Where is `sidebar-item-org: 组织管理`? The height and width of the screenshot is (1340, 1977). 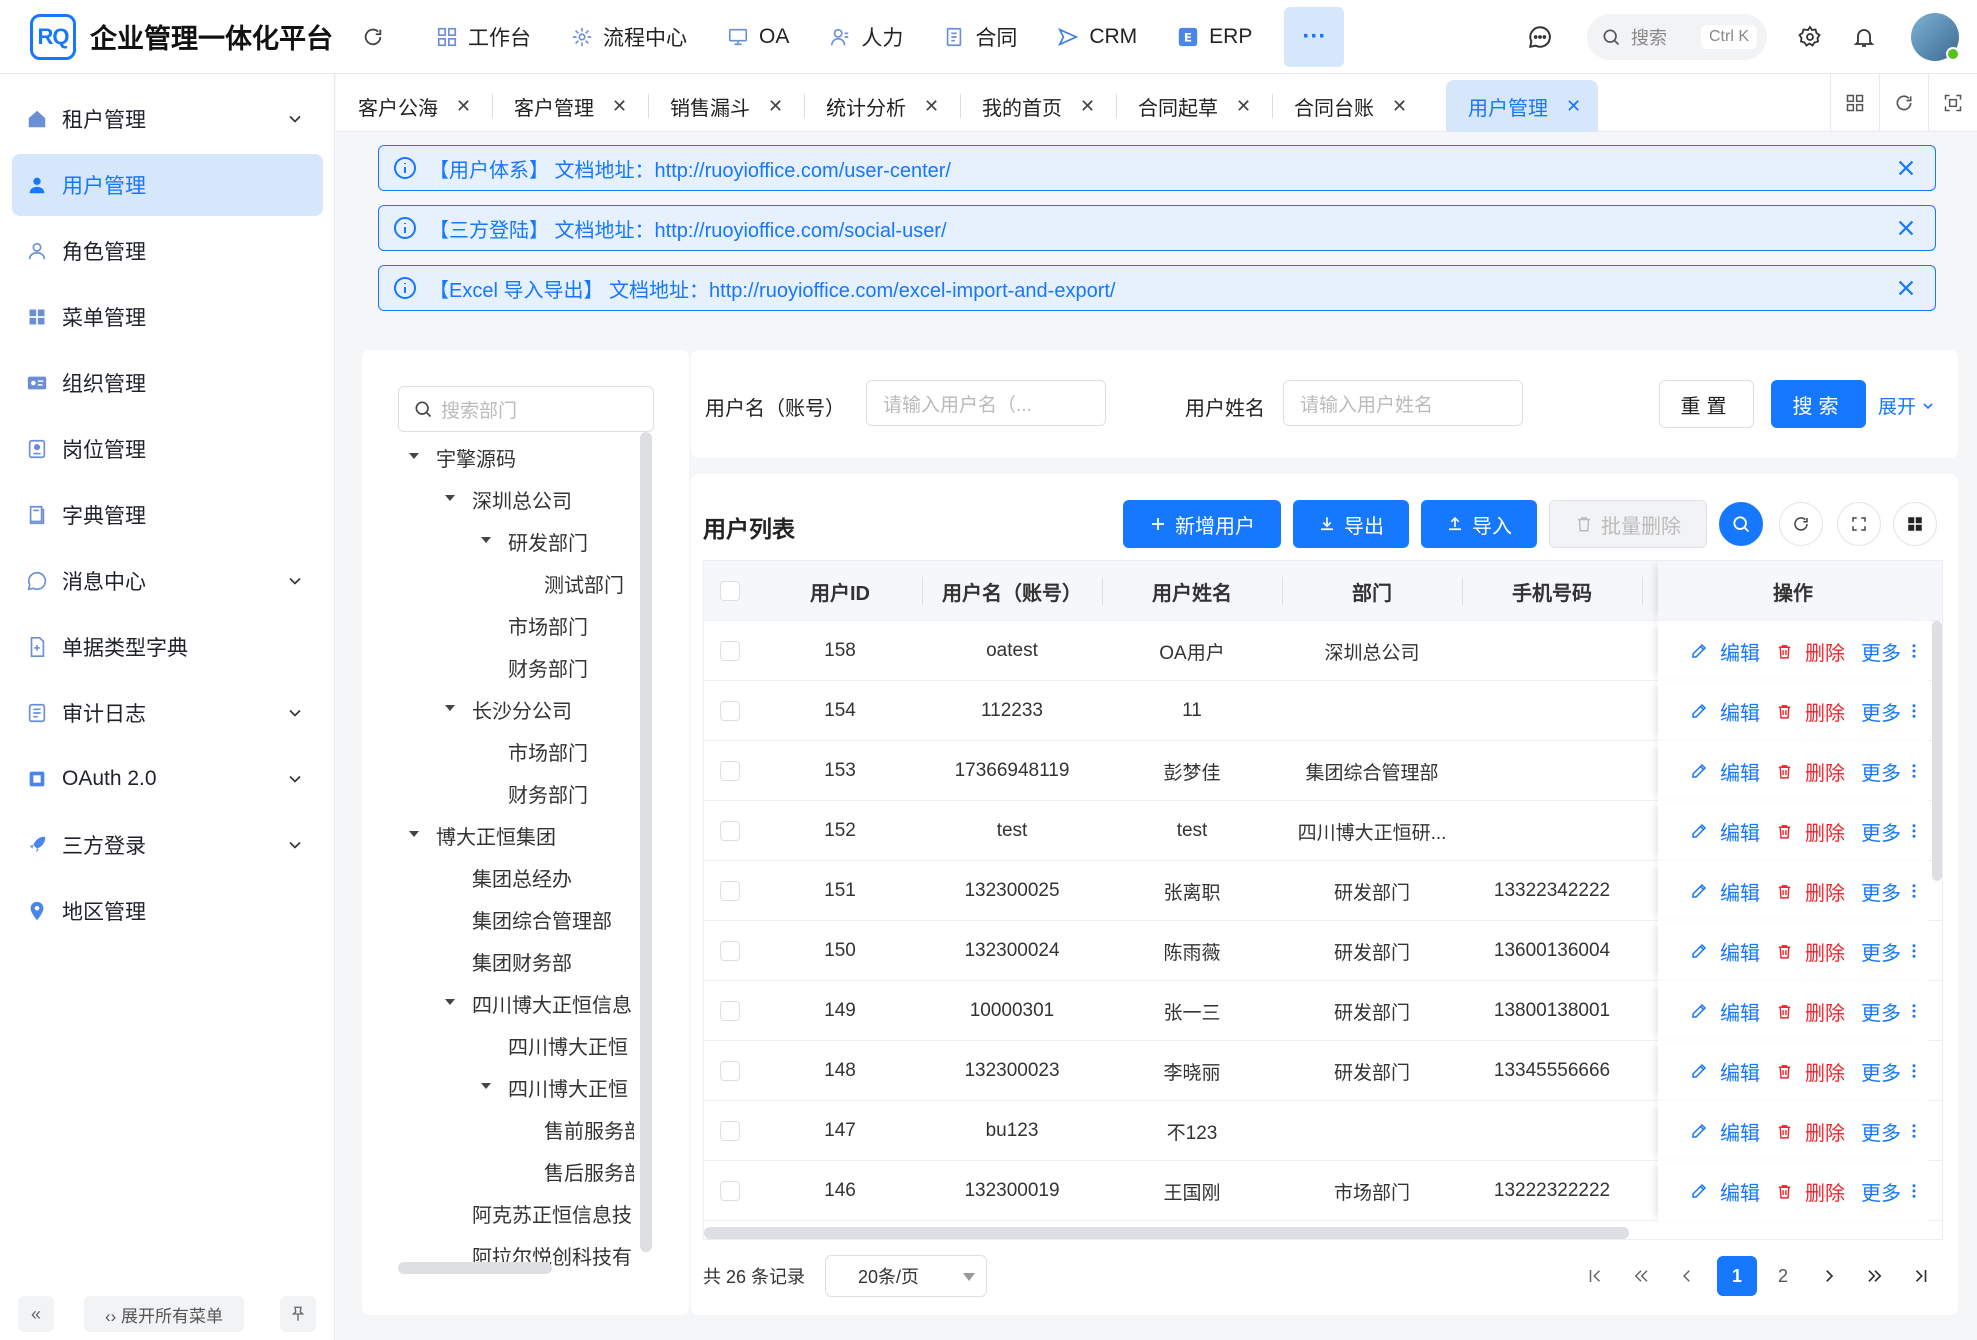
sidebar-item-org: 组织管理 is located at coordinates (167, 383).